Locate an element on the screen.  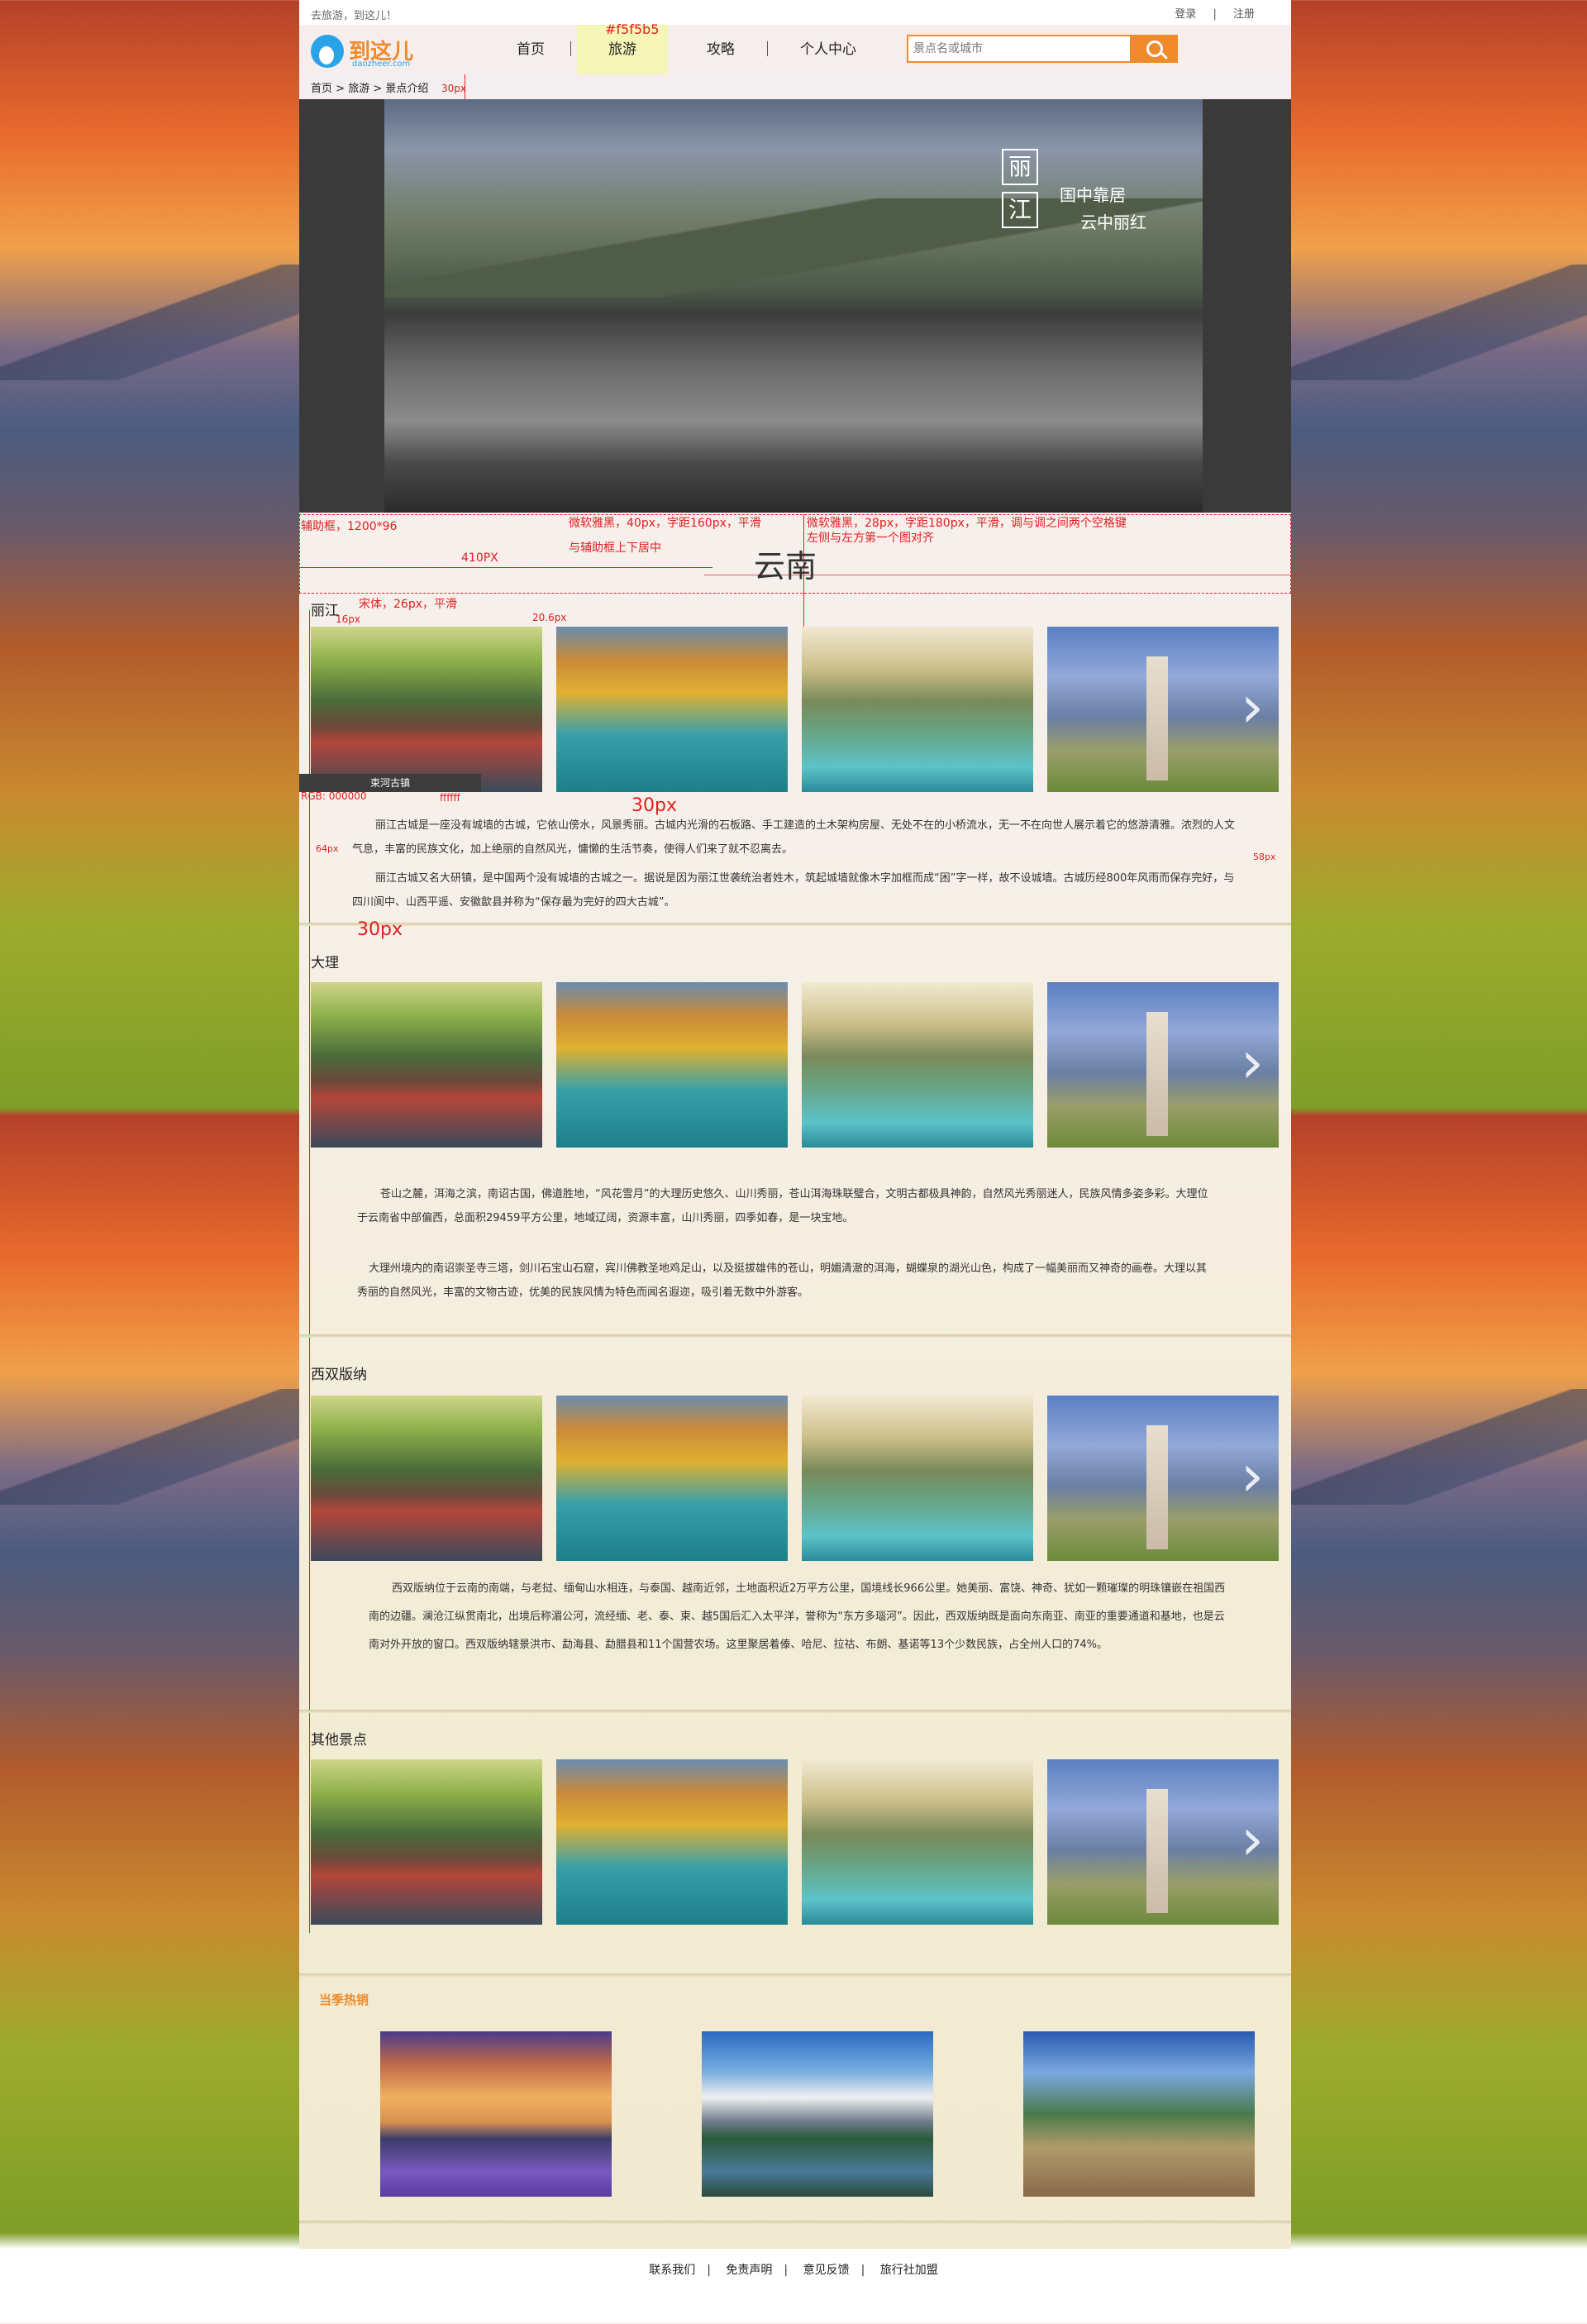
region-title: 云南 is located at coordinates (785, 566).